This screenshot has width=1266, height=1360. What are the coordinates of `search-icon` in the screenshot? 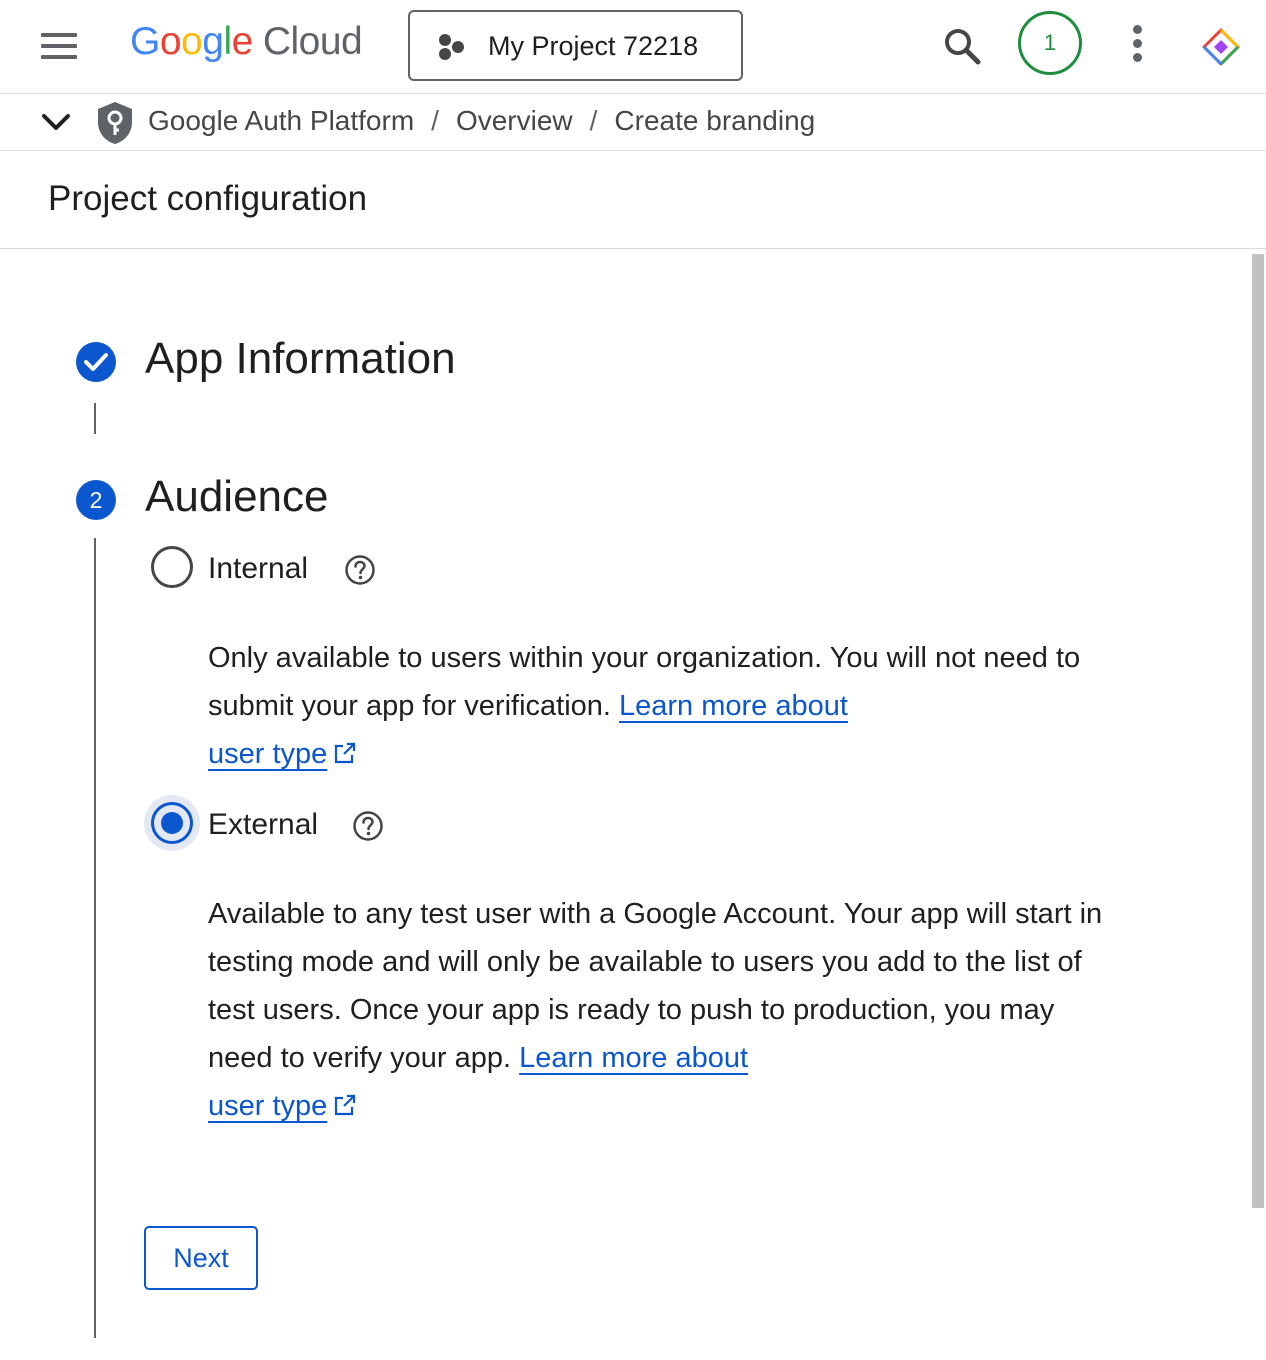 It's located at (962, 46).